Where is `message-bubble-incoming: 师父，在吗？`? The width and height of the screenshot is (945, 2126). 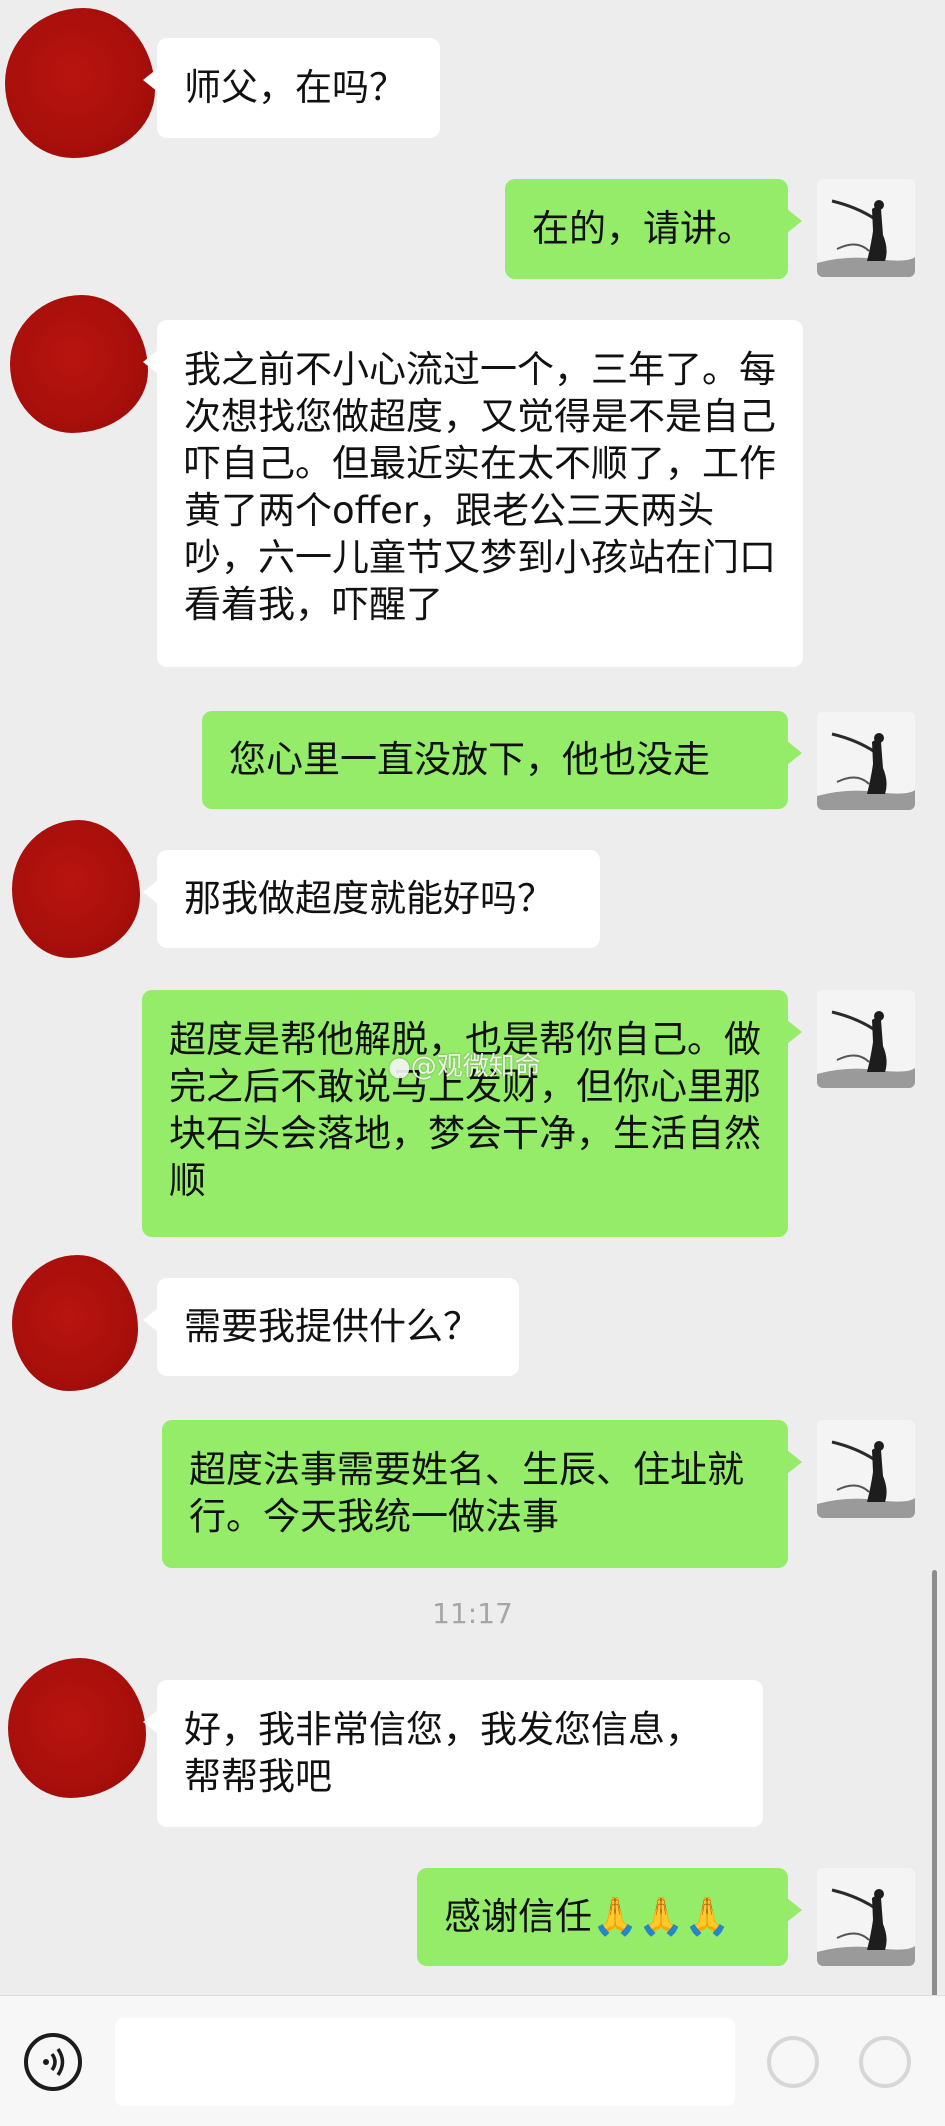
message-bubble-incoming: 师父，在吗？ is located at coordinates (291, 88).